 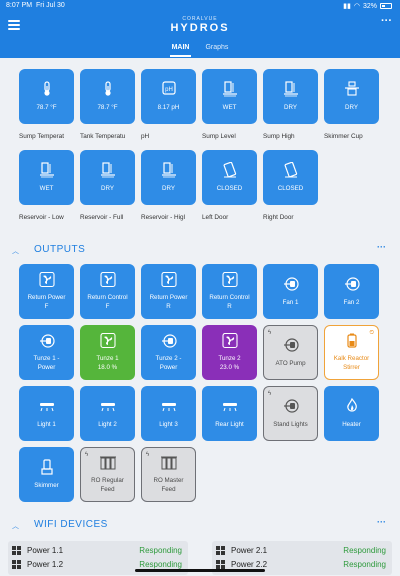 What do you see at coordinates (180, 49) in the screenshot?
I see `tab-main: MAIN` at bounding box center [180, 49].